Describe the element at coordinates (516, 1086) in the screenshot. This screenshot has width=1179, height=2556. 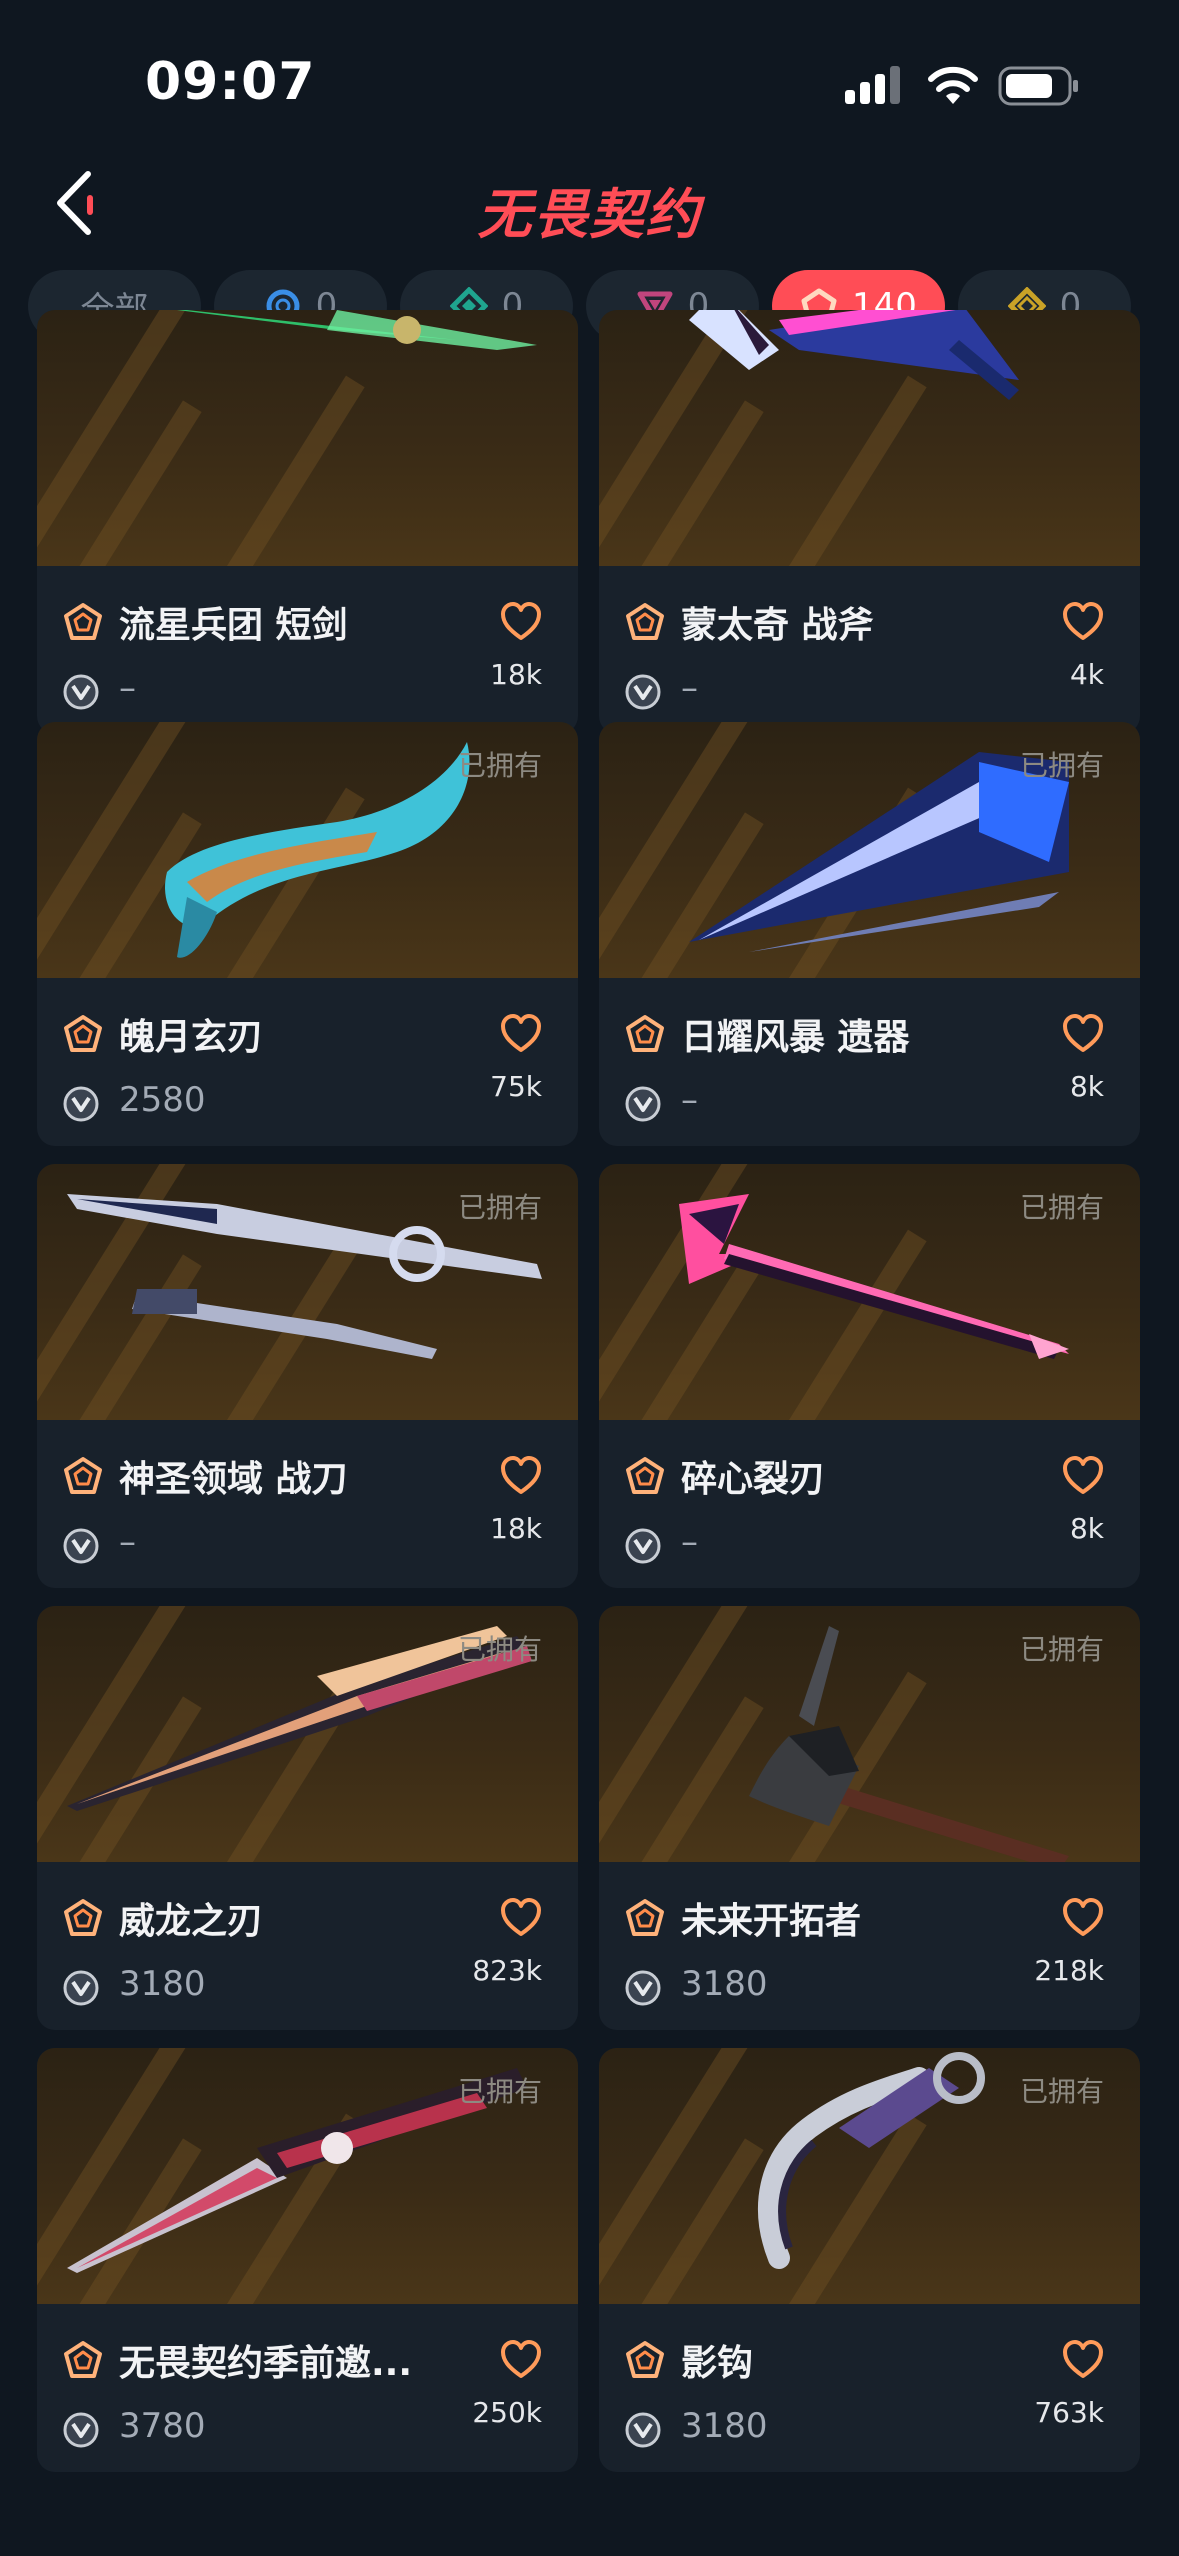
I see `like-count: 75k` at that location.